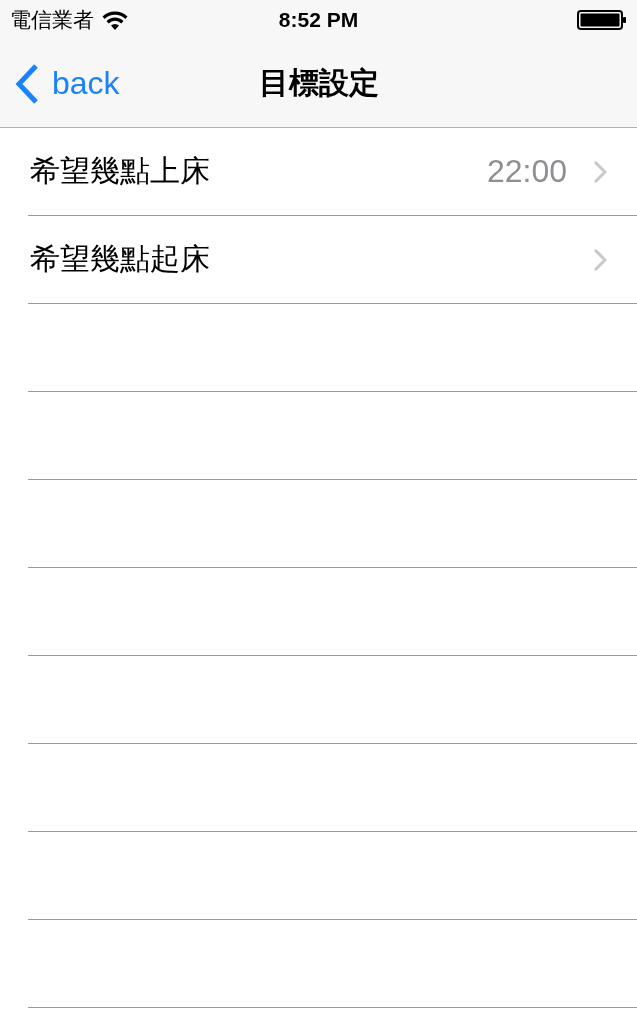 The image size is (637, 1030). What do you see at coordinates (526, 171) in the screenshot?
I see `row-value: 22:00` at bounding box center [526, 171].